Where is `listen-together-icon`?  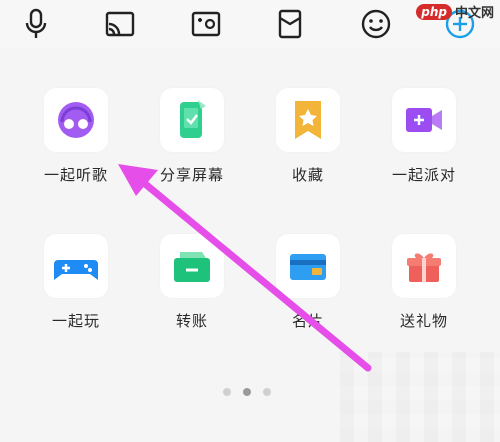 listen-together-icon is located at coordinates (76, 120).